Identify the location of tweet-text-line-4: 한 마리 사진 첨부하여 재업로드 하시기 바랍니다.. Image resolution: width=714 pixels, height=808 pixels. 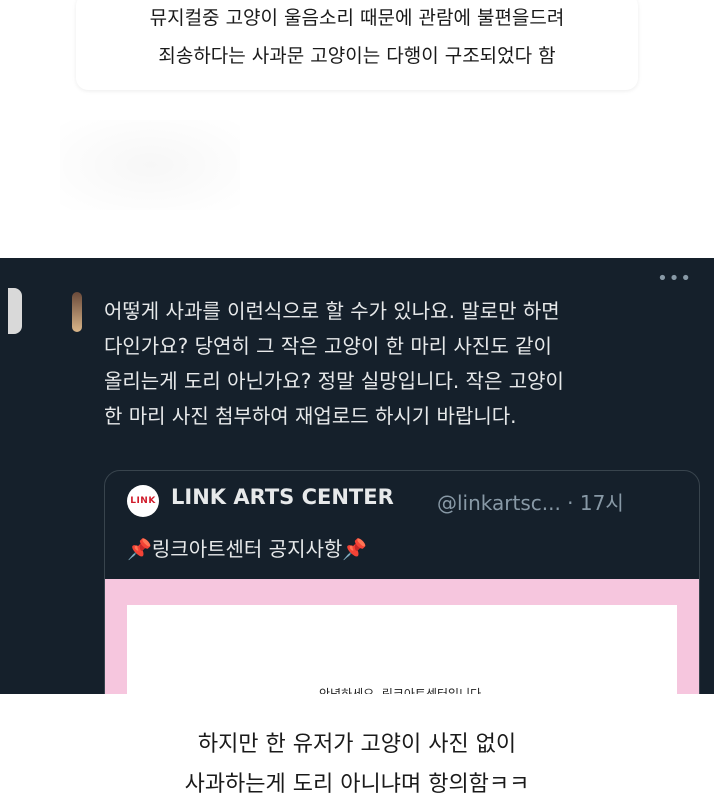
(310, 416).